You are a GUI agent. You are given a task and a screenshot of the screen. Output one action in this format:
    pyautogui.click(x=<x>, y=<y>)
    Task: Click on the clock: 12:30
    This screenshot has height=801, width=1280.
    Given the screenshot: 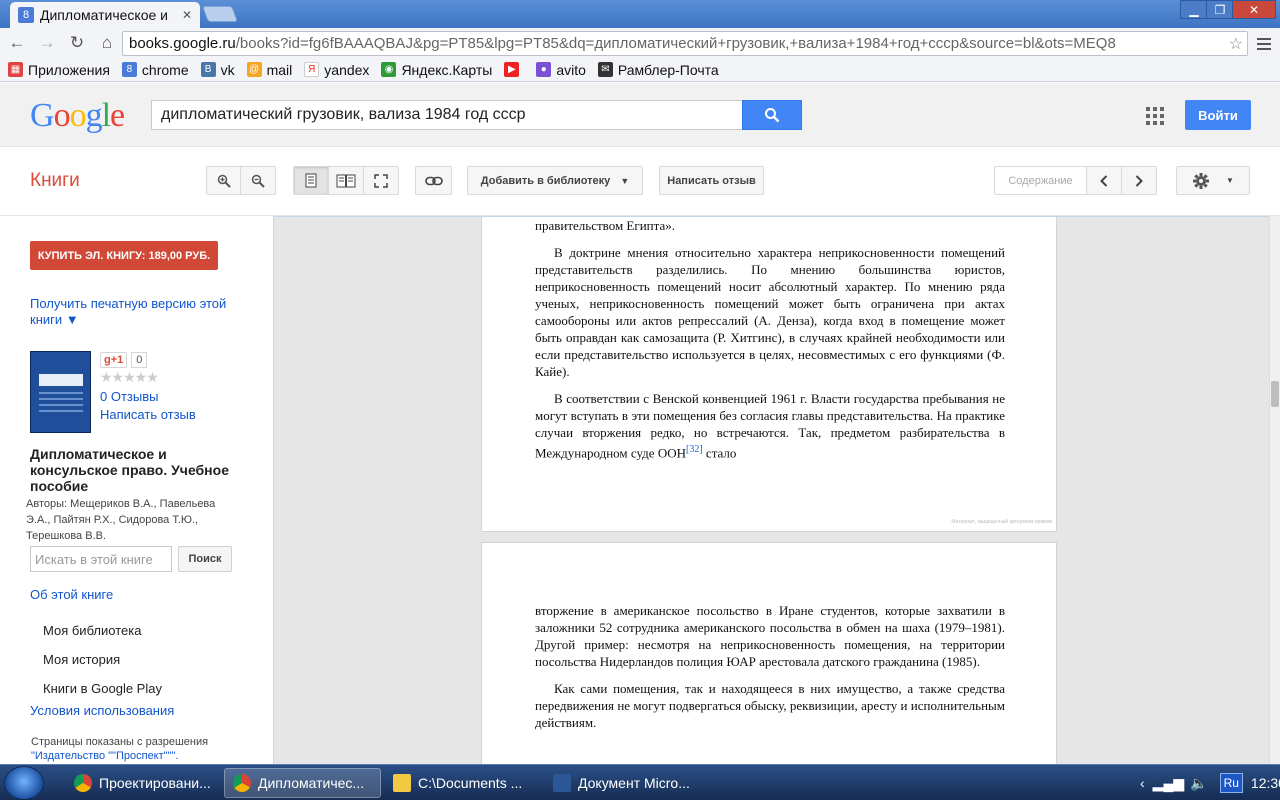 What is the action you would take?
    pyautogui.click(x=1265, y=783)
    